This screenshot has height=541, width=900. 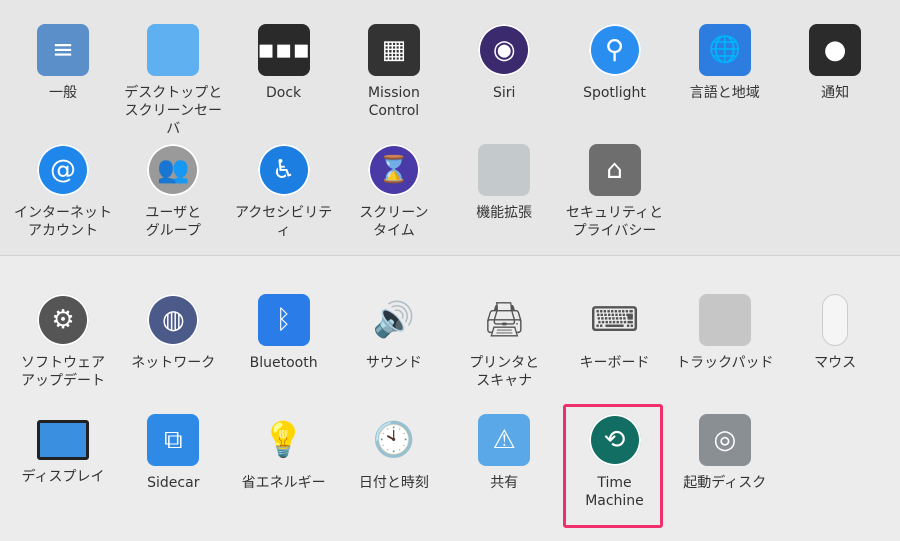 What do you see at coordinates (173, 50) in the screenshot?
I see `desktop-screensaver-icon` at bounding box center [173, 50].